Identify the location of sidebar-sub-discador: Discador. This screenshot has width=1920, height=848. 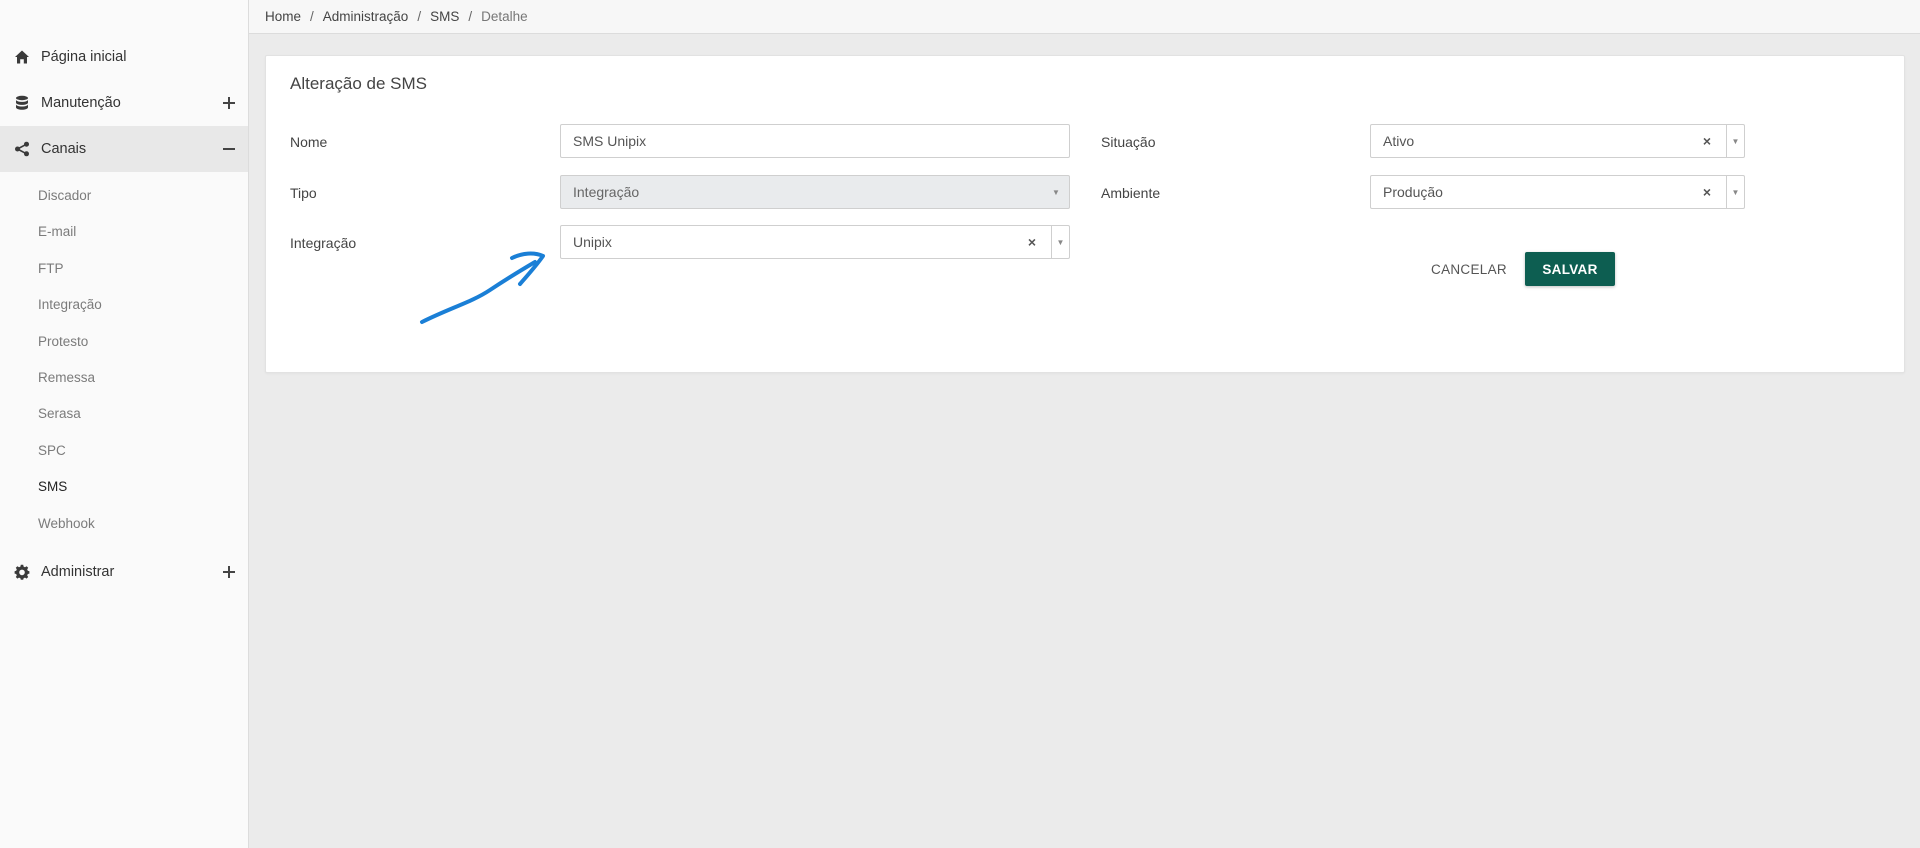
(64, 195).